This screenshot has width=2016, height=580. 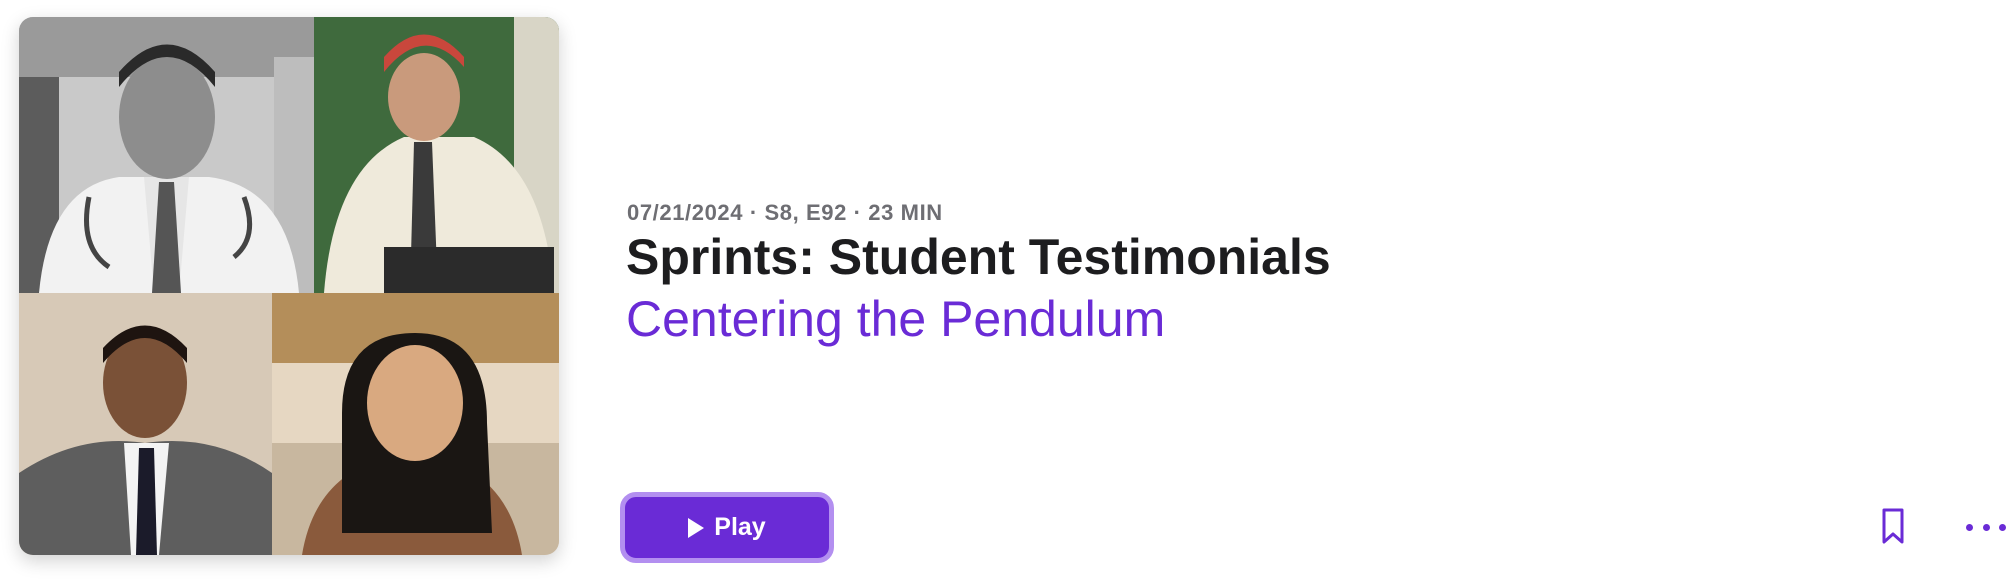 I want to click on play-button-label: Play, so click(x=740, y=527).